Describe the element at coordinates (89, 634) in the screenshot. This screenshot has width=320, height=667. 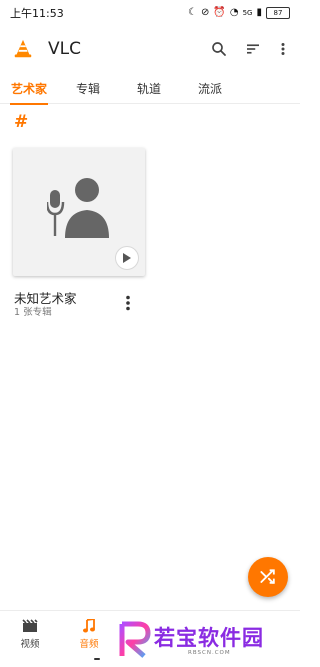
I see `nav-audio: 音频` at that location.